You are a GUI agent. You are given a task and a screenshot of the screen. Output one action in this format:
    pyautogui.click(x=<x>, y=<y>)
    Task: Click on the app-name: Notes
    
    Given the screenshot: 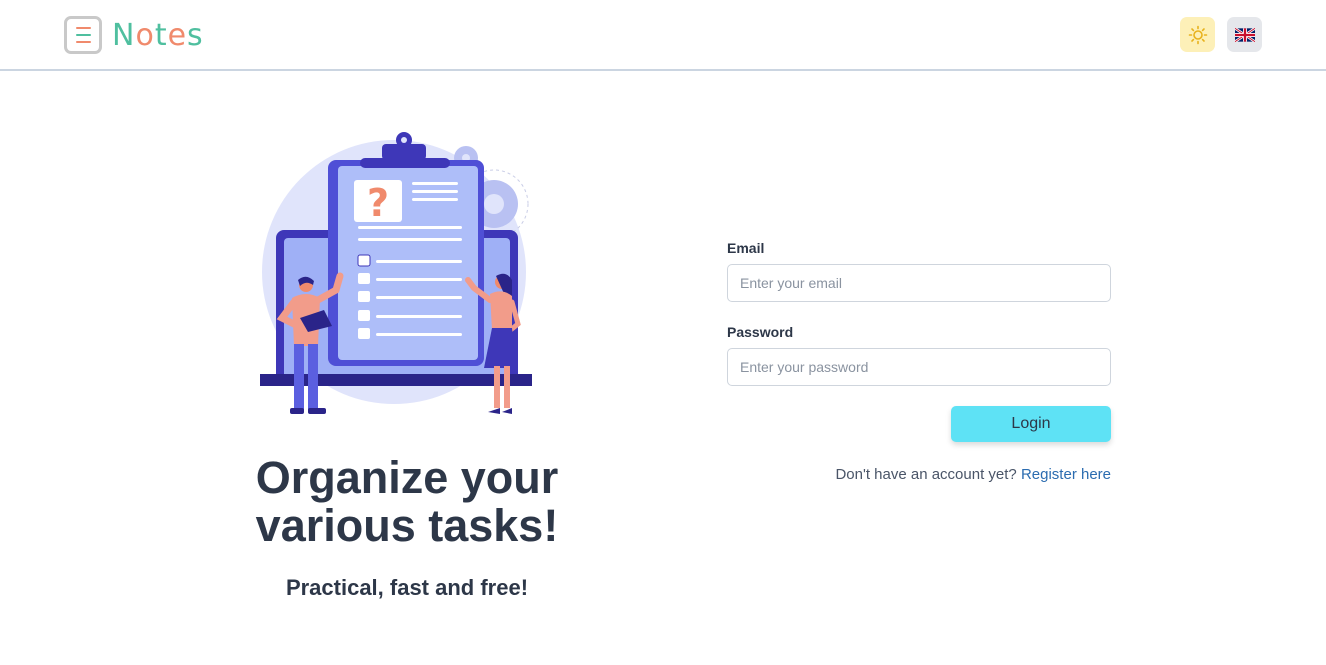 What is the action you would take?
    pyautogui.click(x=158, y=35)
    